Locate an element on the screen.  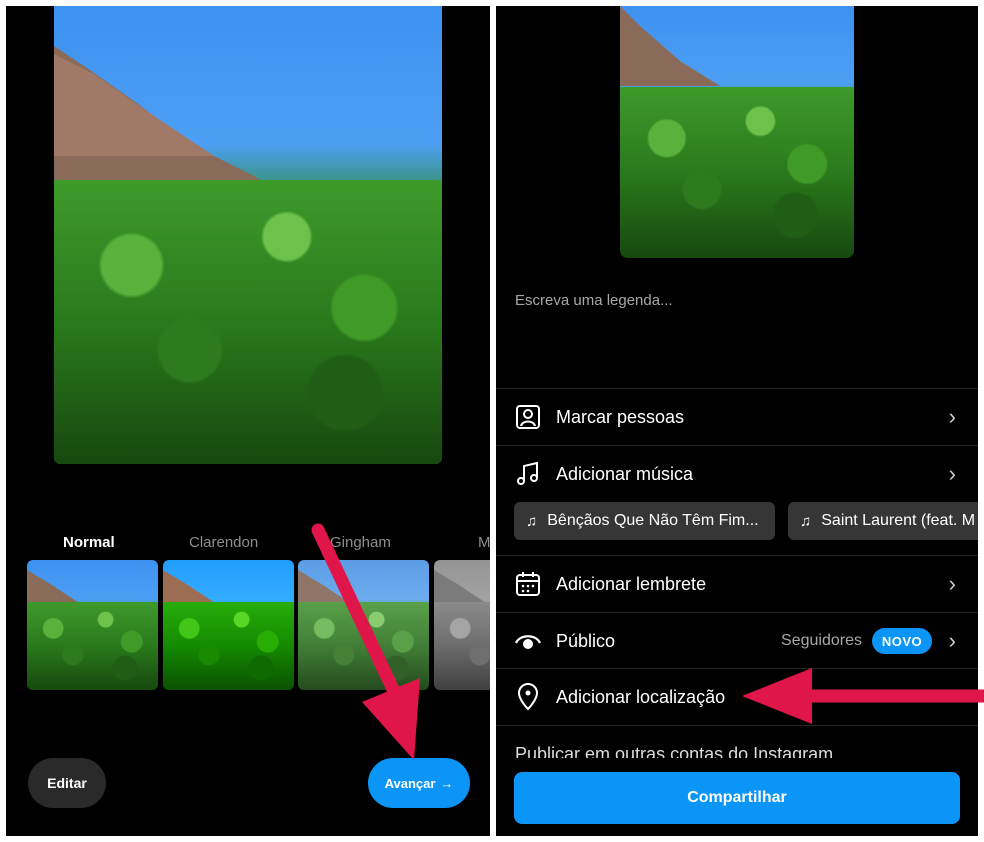
audience-row: Público Seguidores NOVO › is located at coordinates (737, 641).